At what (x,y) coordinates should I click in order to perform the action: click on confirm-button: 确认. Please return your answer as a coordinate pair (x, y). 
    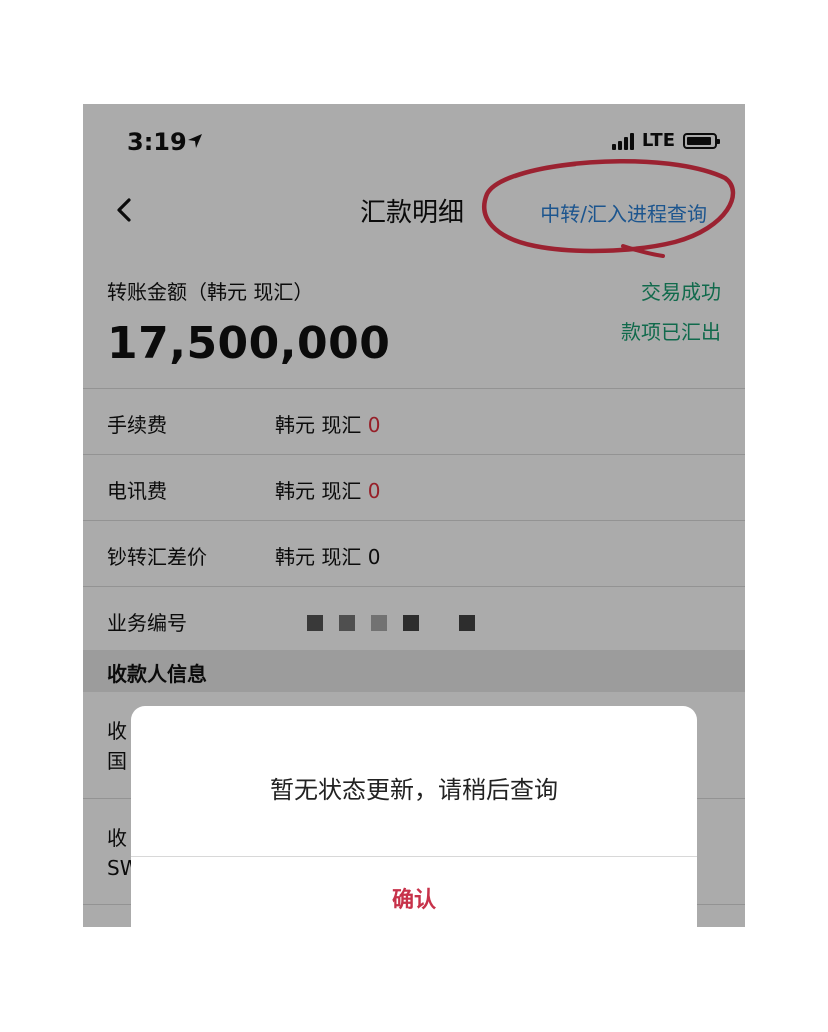
    Looking at the image, I should click on (414, 898).